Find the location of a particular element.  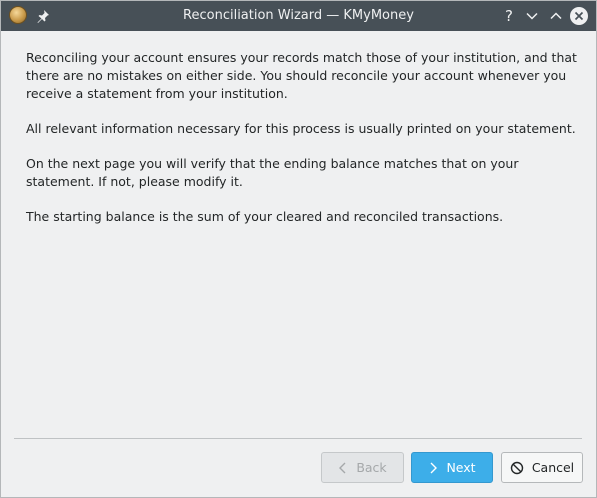

help-button: ? is located at coordinates (509, 16).